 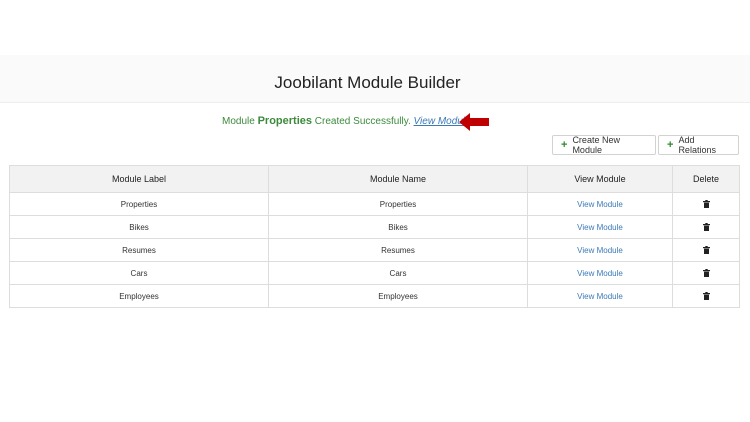 I want to click on module-name-cell: Bikes, so click(x=398, y=227).